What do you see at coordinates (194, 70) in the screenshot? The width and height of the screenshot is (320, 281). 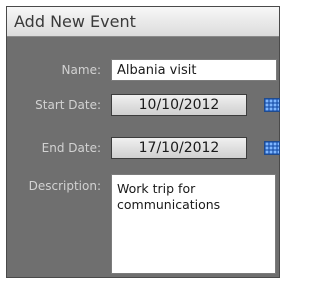 I see `name-input: Albania visit` at bounding box center [194, 70].